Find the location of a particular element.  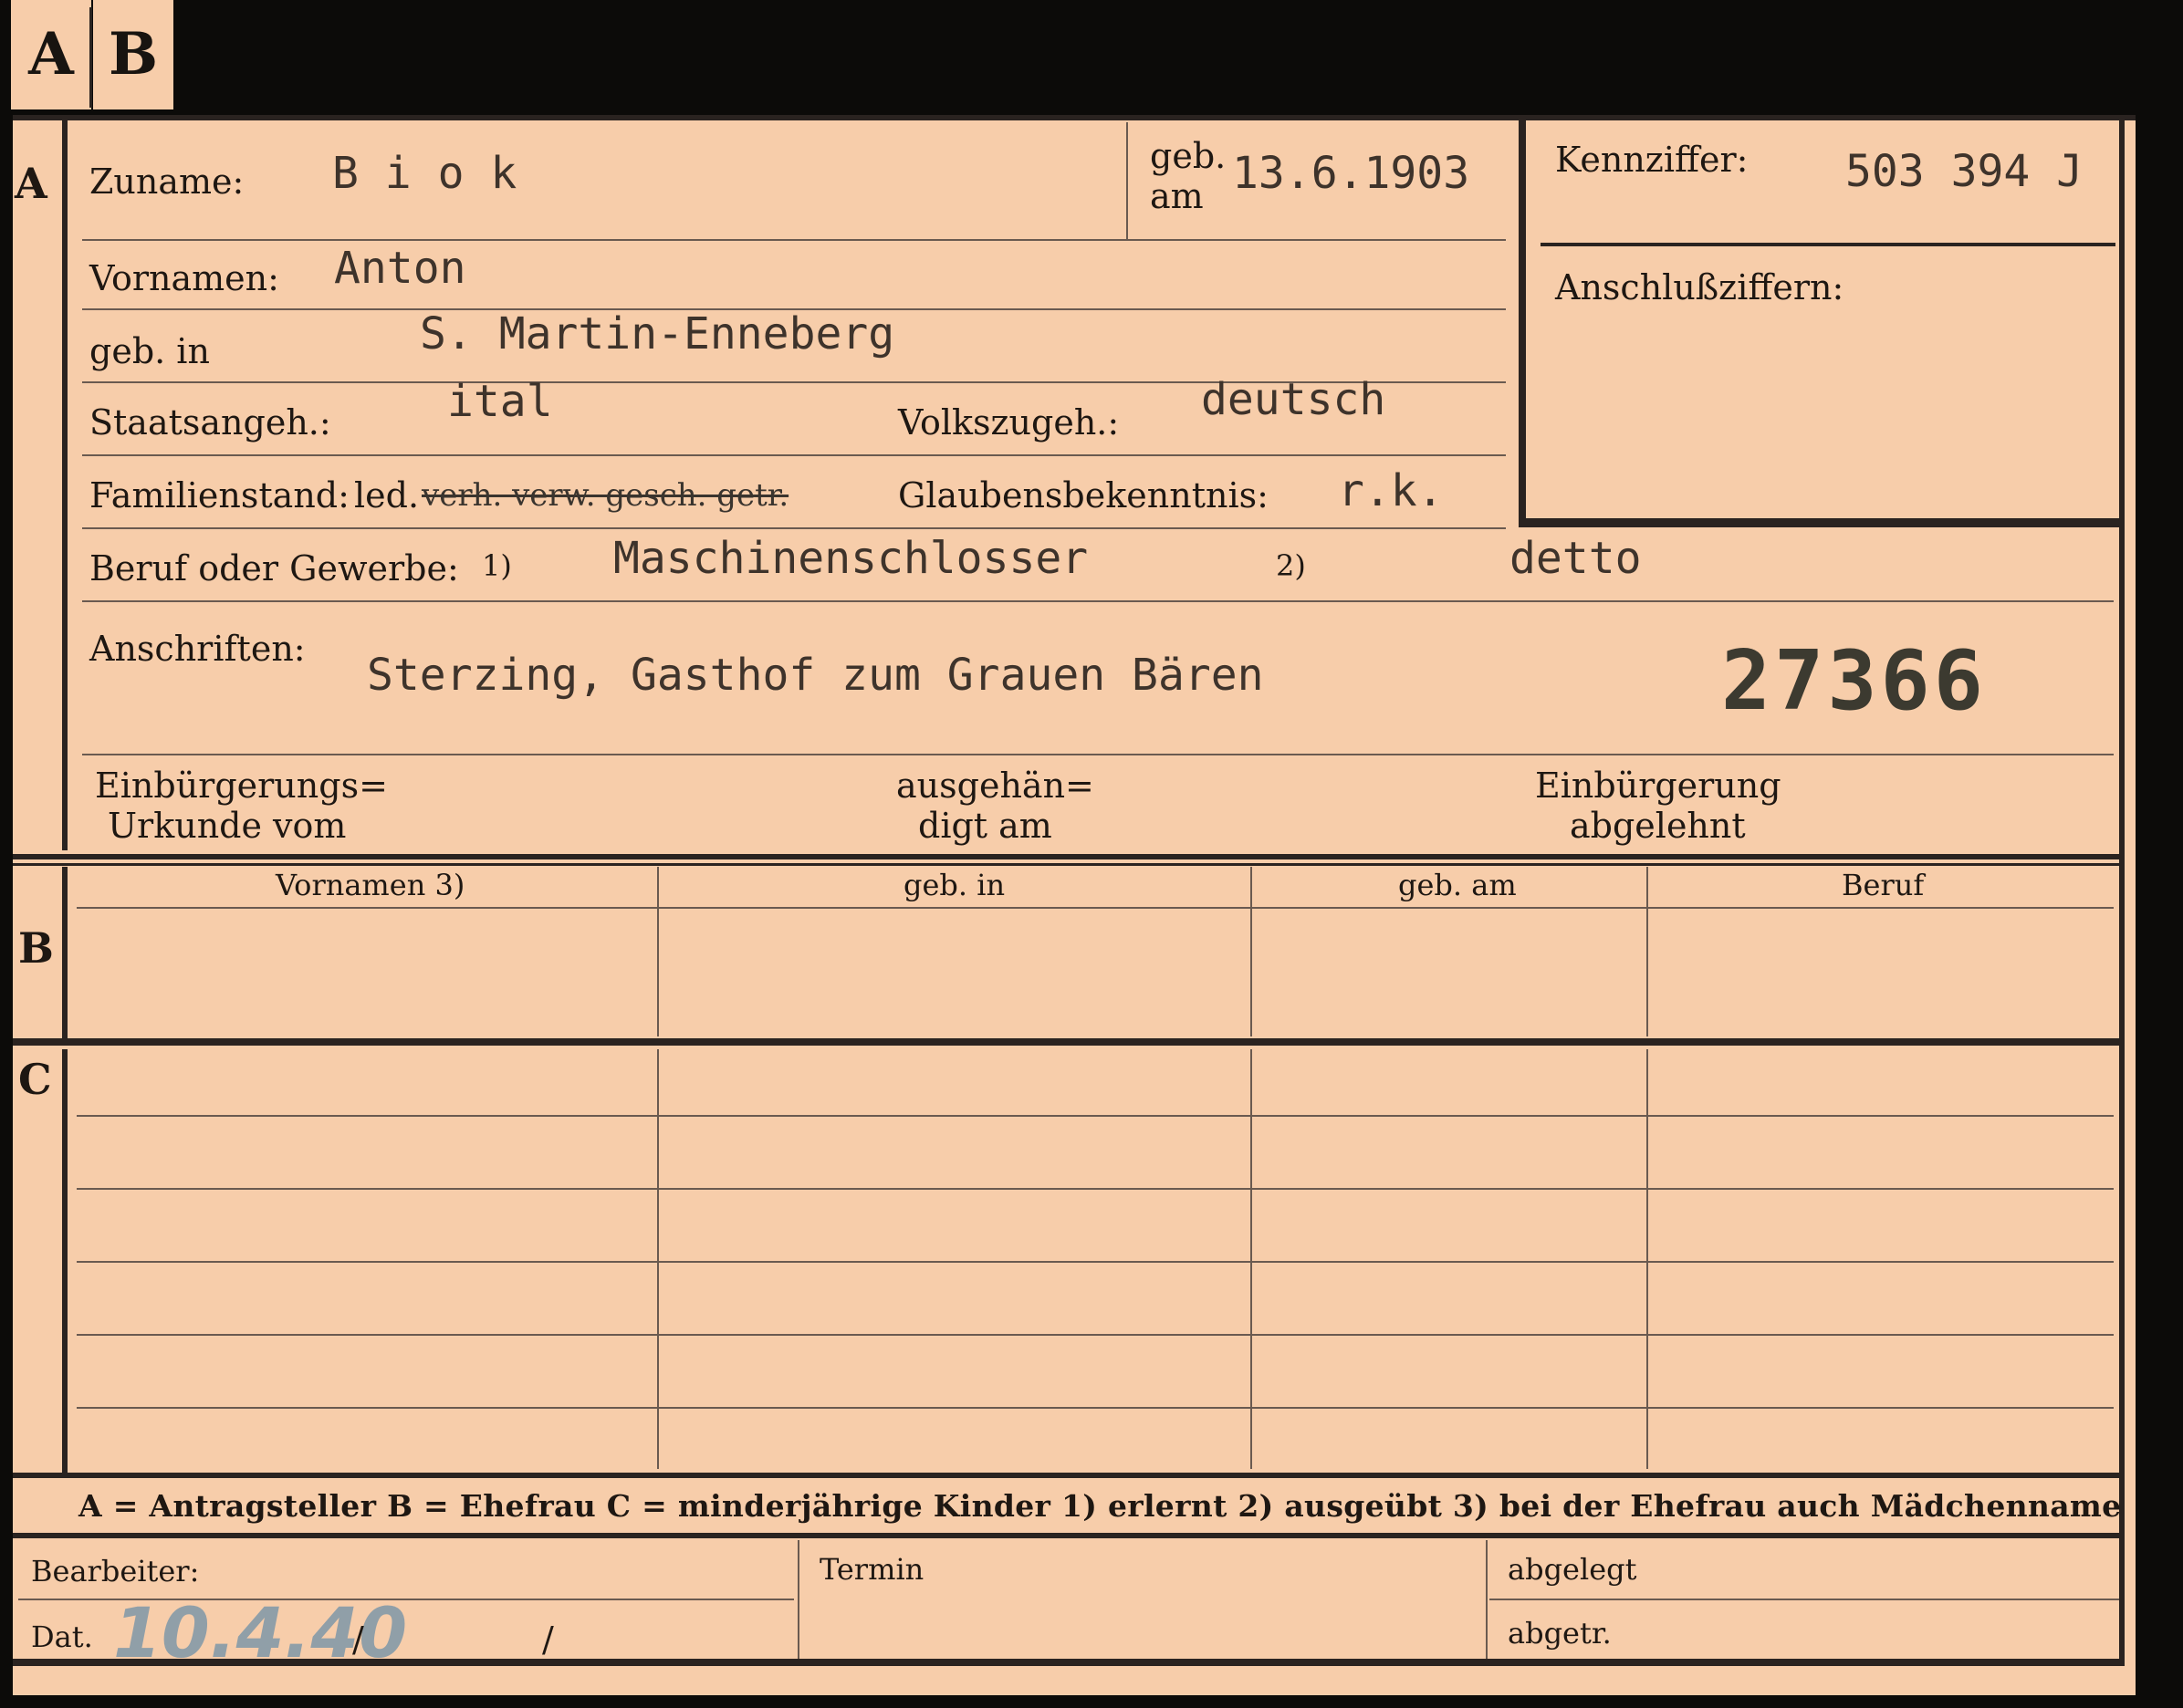

legend-top is located at coordinates (1069, 1476).